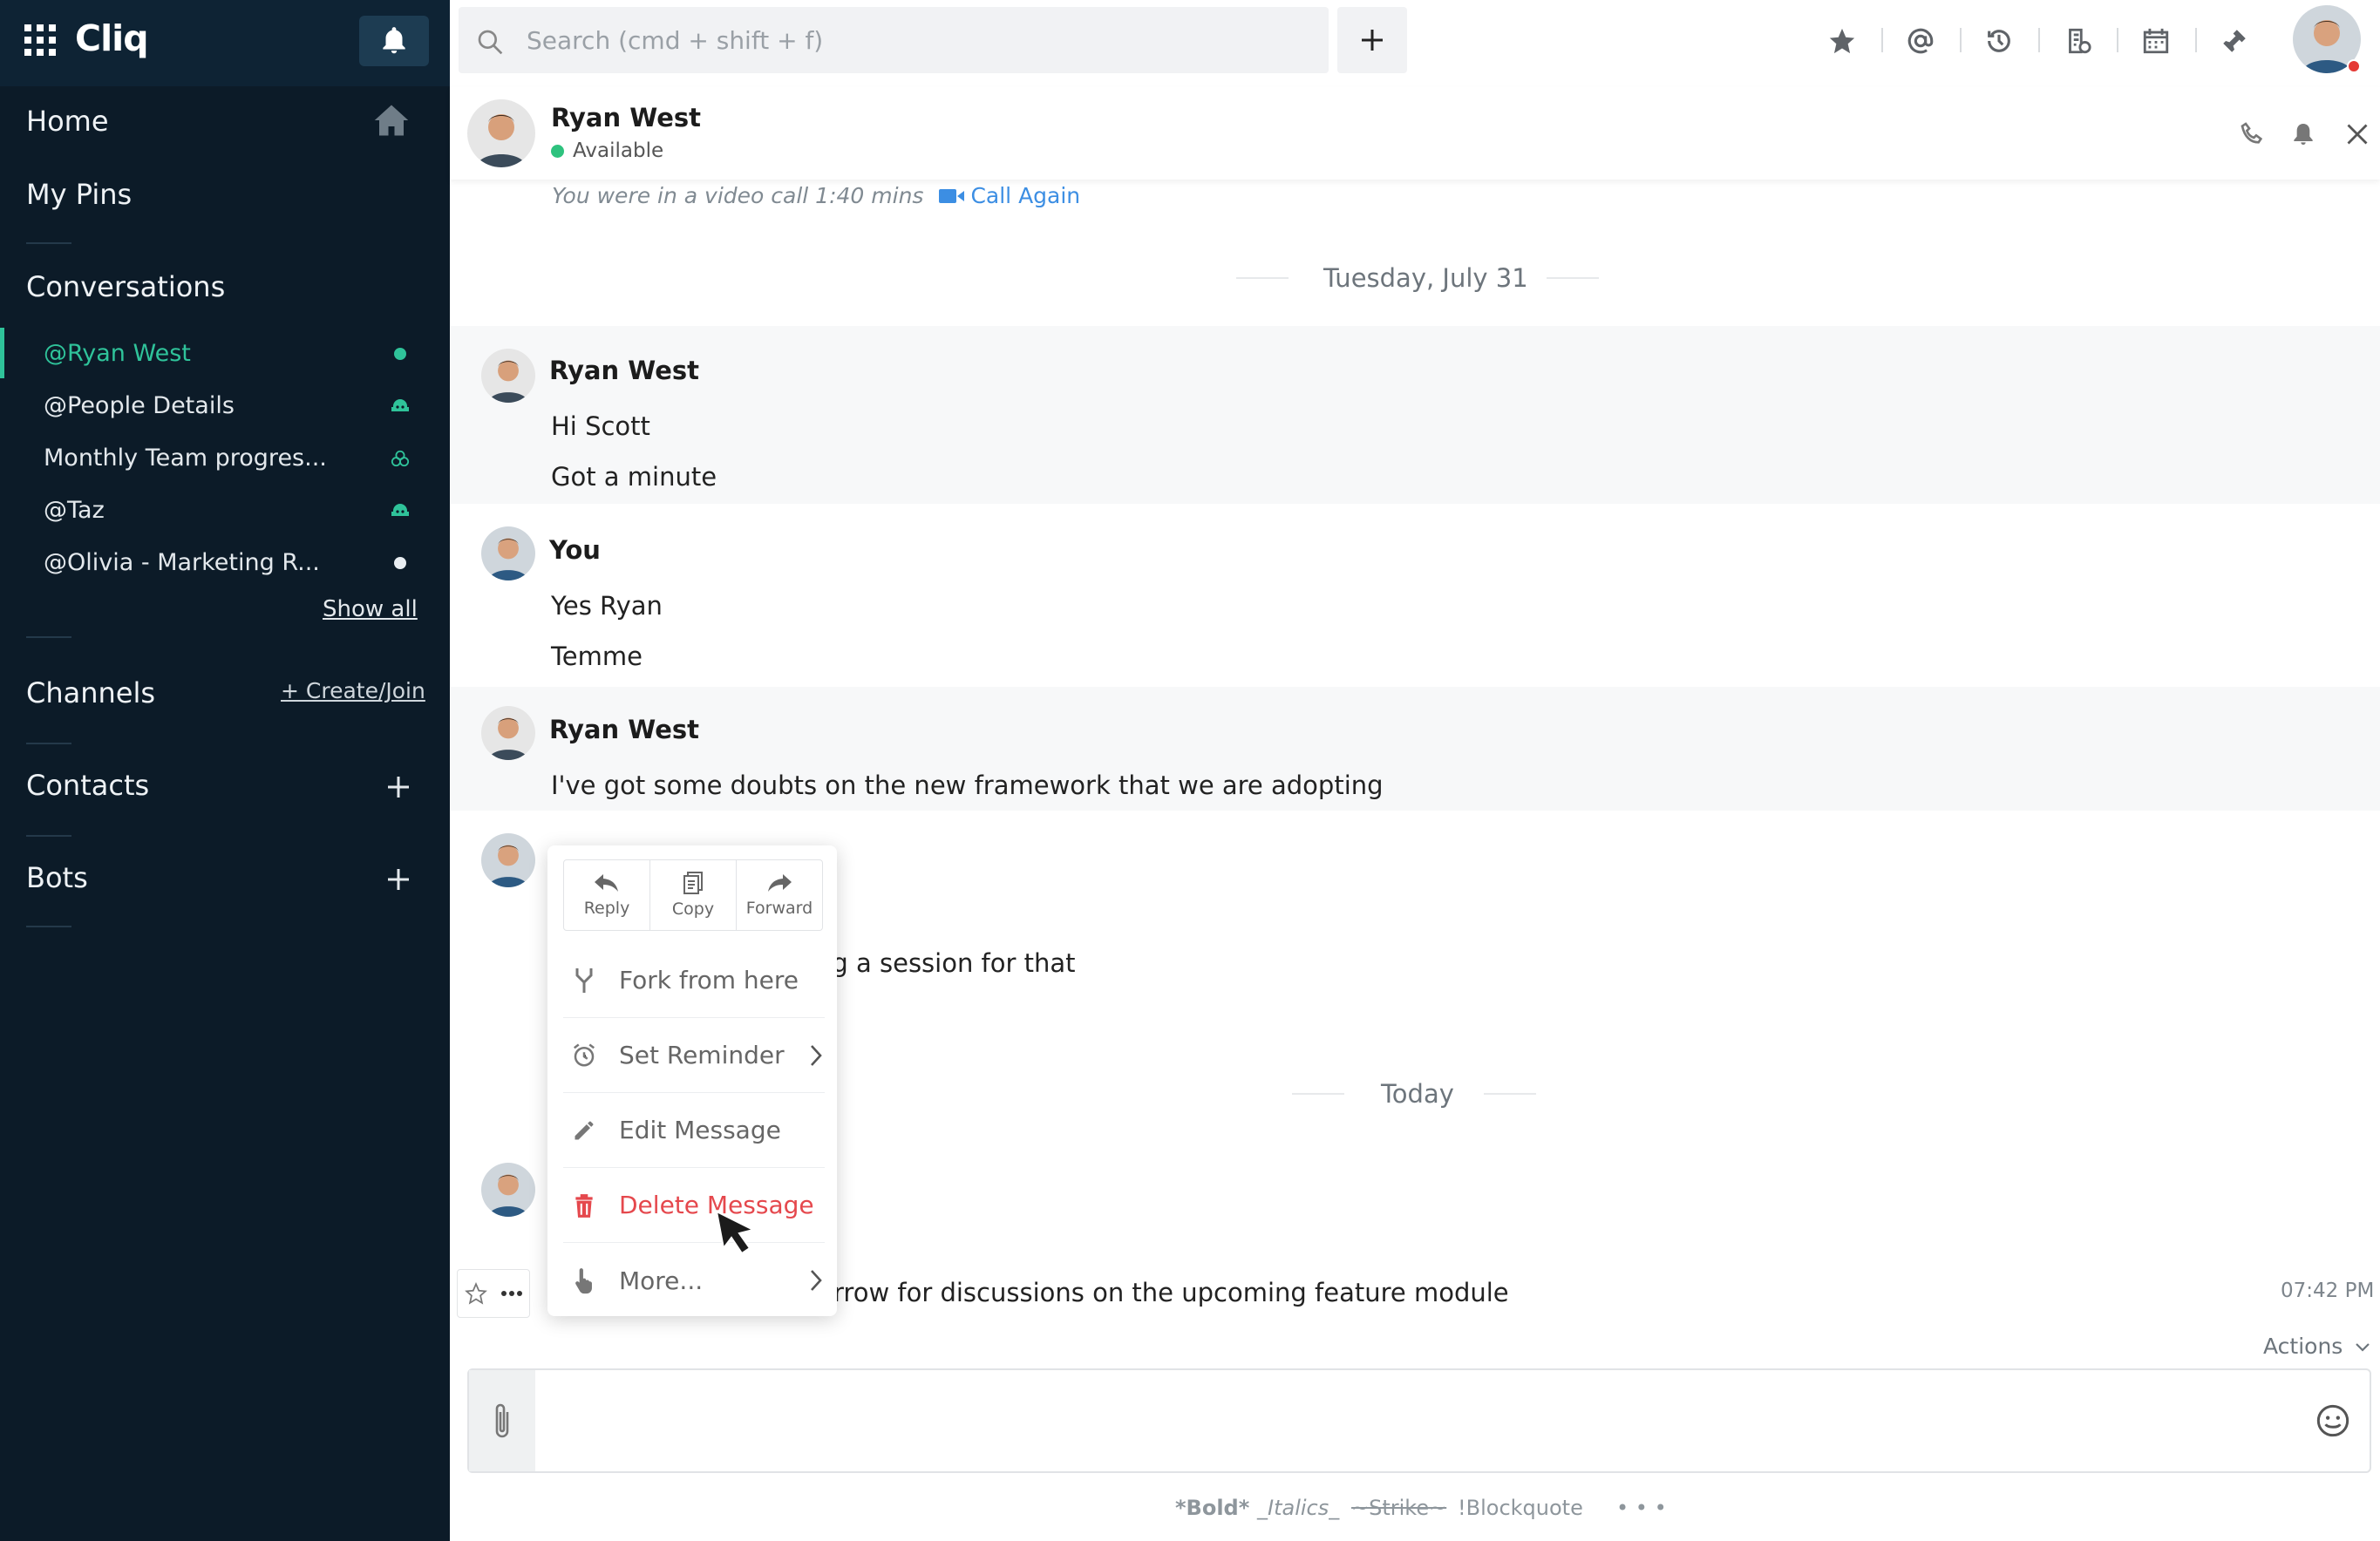 Image resolution: width=2380 pixels, height=1541 pixels. What do you see at coordinates (225, 353) in the screenshot?
I see `conversation-item-ryan-west: @Ryan West` at bounding box center [225, 353].